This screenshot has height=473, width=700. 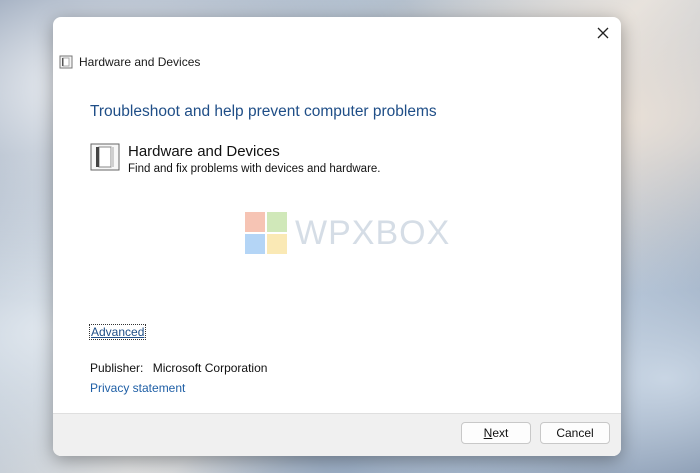 What do you see at coordinates (500, 433) in the screenshot?
I see `next-button-label: ext` at bounding box center [500, 433].